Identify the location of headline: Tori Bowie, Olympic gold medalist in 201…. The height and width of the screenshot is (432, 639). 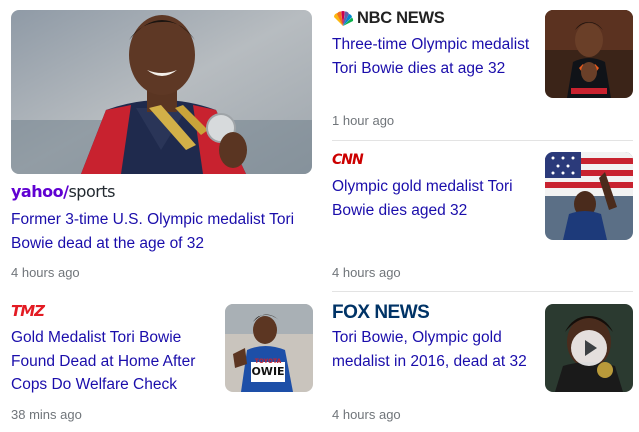
(434, 349).